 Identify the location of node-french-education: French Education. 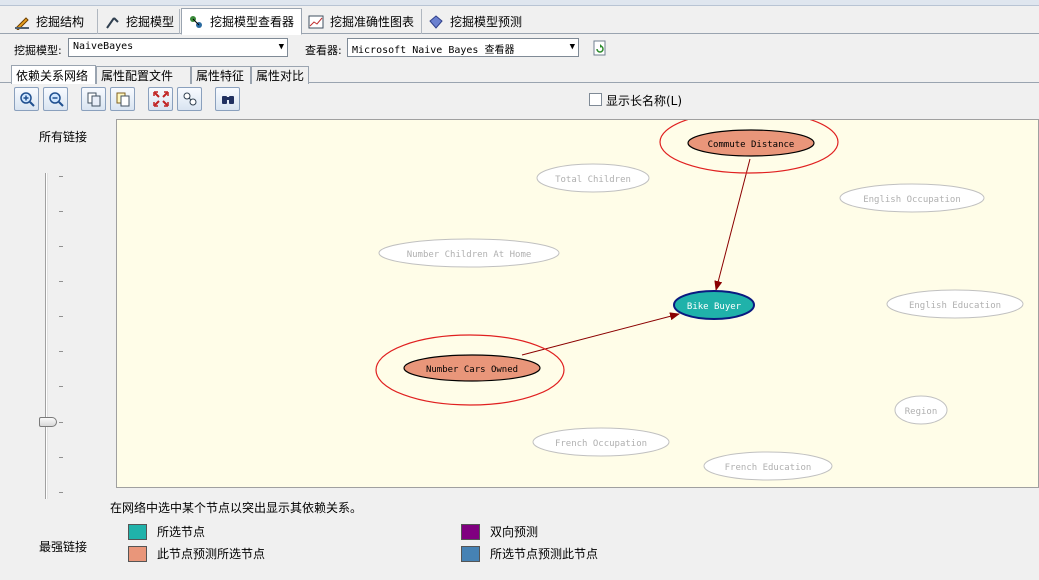
(768, 466).